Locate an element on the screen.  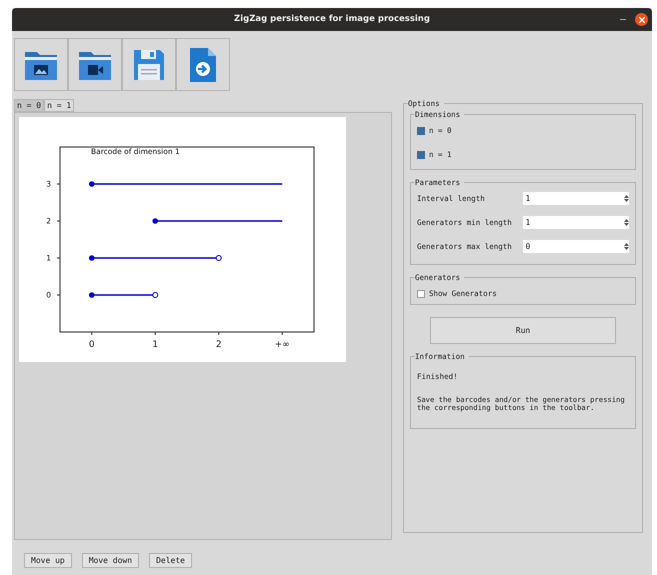
run-button: Run is located at coordinates (523, 330).